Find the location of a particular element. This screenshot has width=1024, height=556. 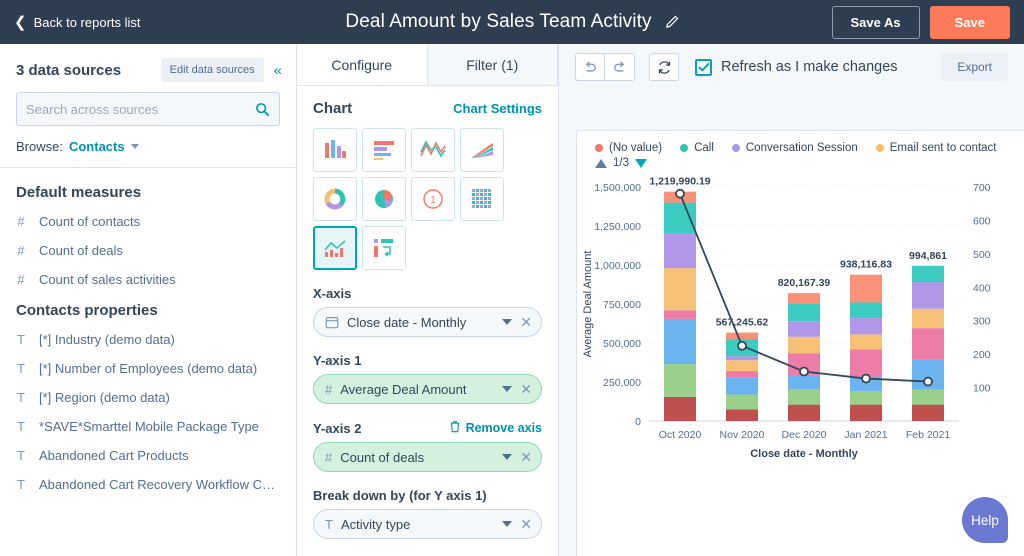

svg-text: 250,000 is located at coordinates (622, 383).